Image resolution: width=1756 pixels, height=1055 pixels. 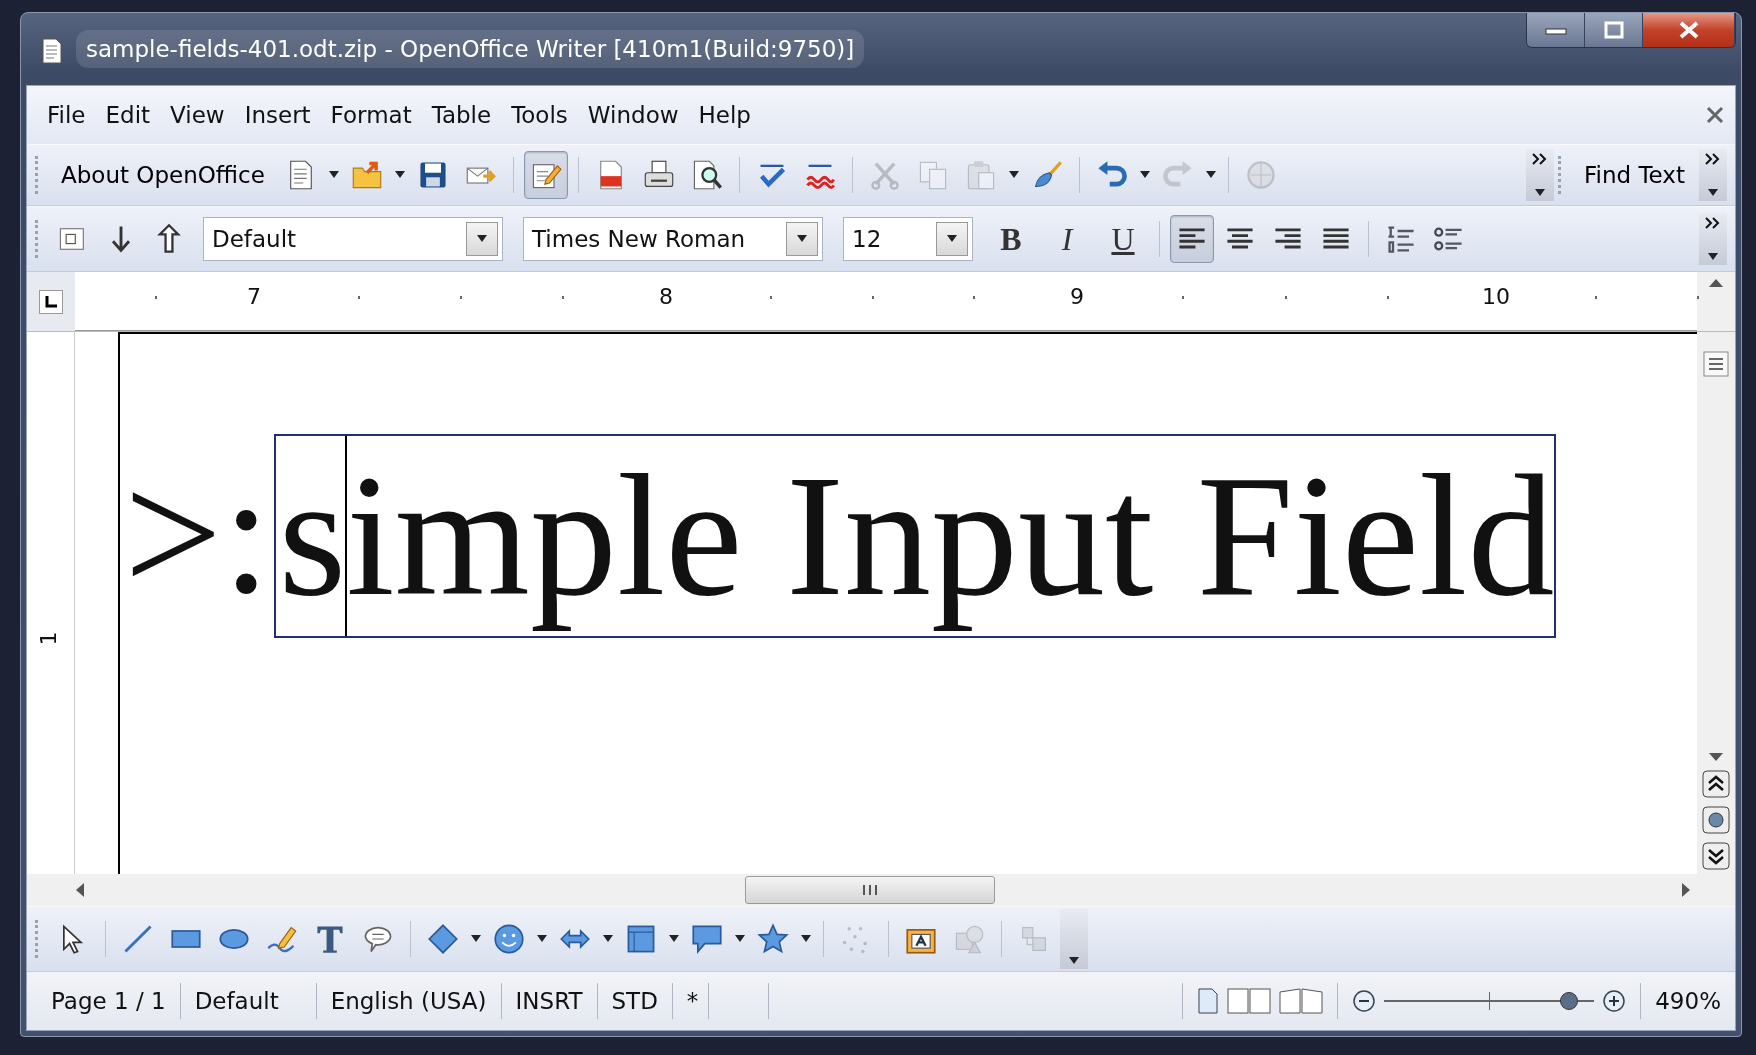 What do you see at coordinates (969, 939) in the screenshot?
I see `shapes-icon` at bounding box center [969, 939].